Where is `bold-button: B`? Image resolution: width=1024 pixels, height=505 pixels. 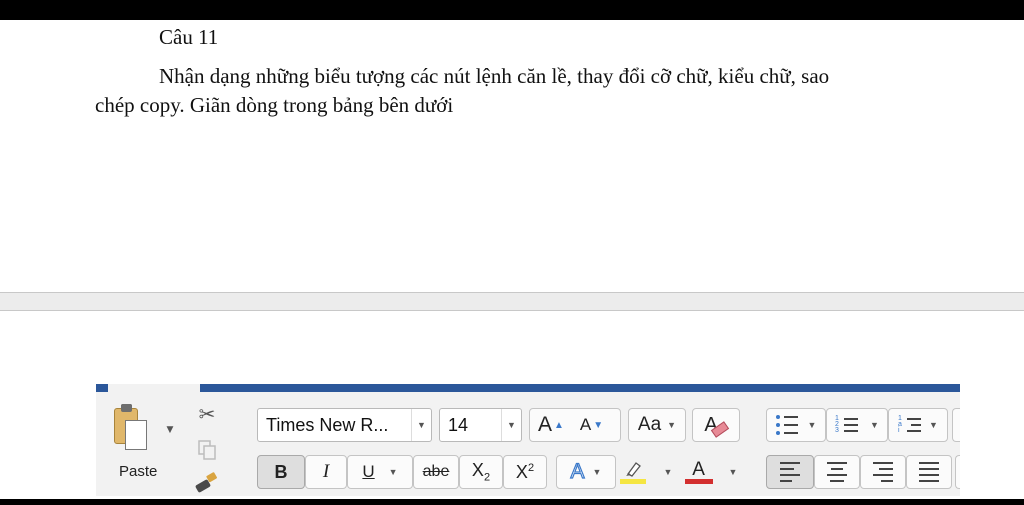
bold-button: B is located at coordinates (281, 472).